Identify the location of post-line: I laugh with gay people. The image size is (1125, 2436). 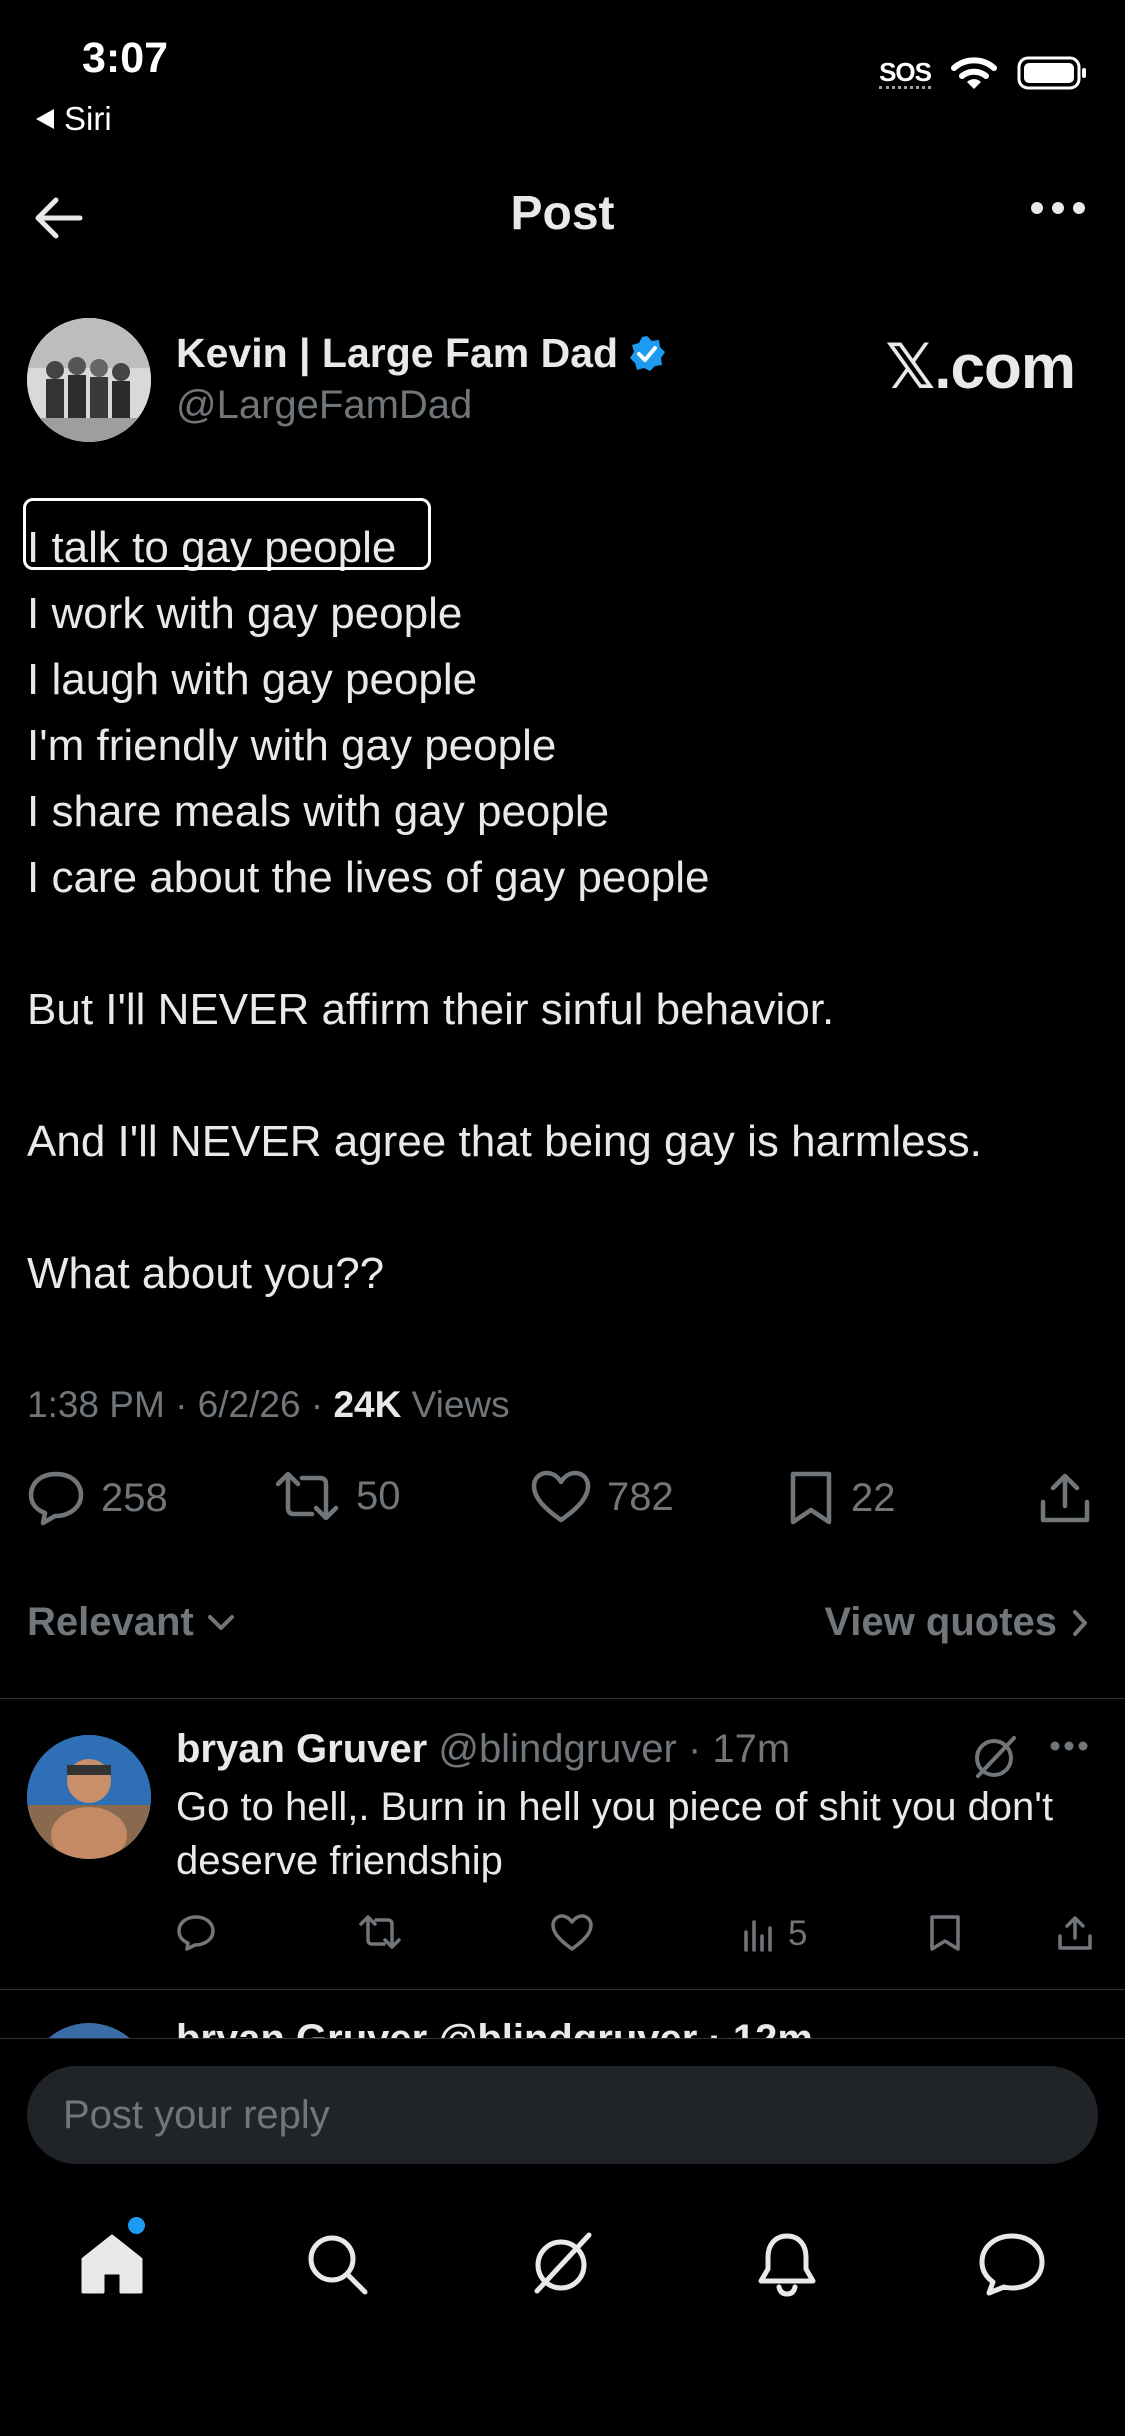
(252, 679).